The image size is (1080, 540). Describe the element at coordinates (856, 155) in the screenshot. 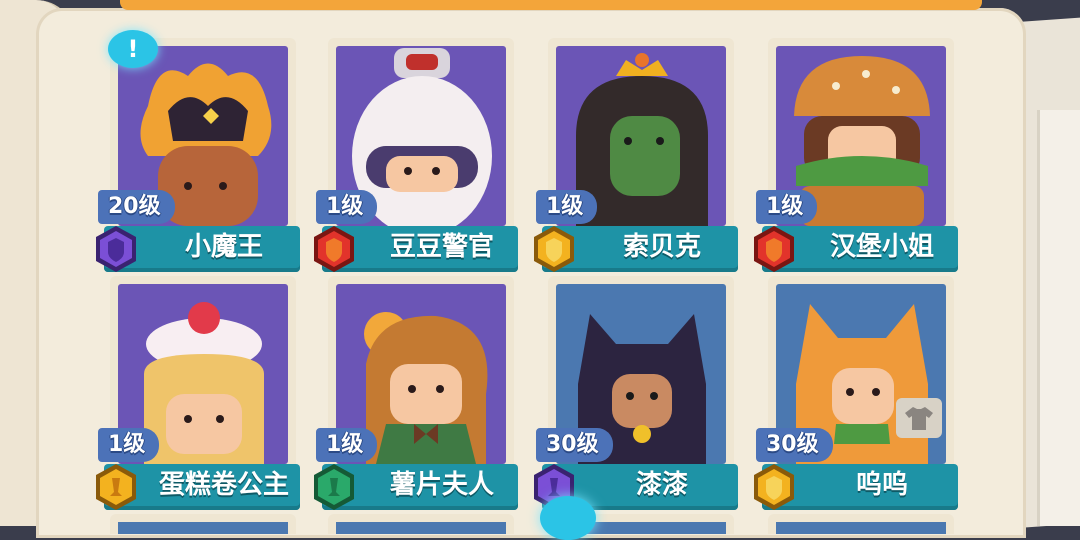

I see `character-card-4: 1级 汉堡小姐` at that location.